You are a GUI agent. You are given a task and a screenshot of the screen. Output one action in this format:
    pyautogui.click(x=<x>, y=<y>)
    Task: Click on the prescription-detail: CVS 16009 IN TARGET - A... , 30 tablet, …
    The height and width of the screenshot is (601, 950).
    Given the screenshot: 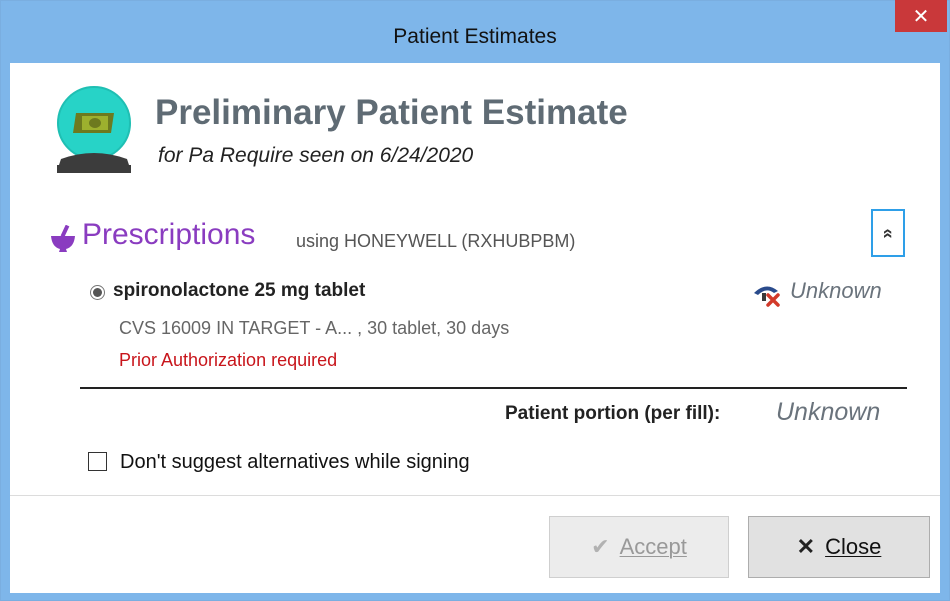 What is the action you would take?
    pyautogui.click(x=314, y=328)
    